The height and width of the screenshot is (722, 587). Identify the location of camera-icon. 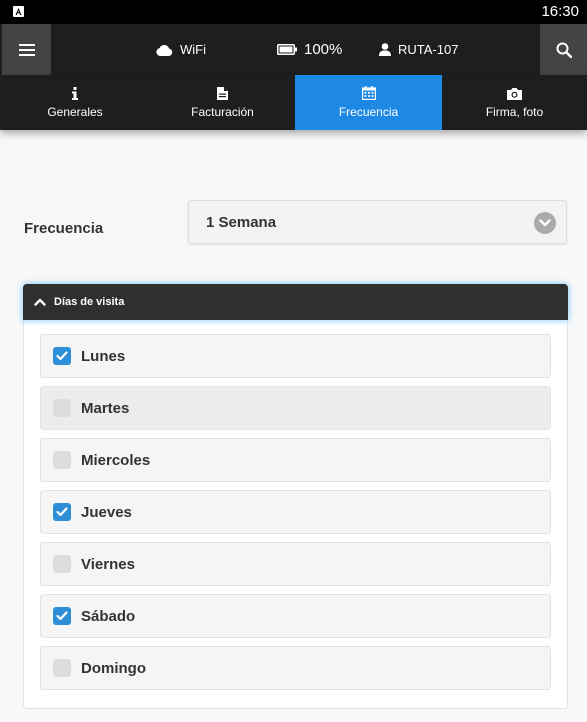
(514, 93).